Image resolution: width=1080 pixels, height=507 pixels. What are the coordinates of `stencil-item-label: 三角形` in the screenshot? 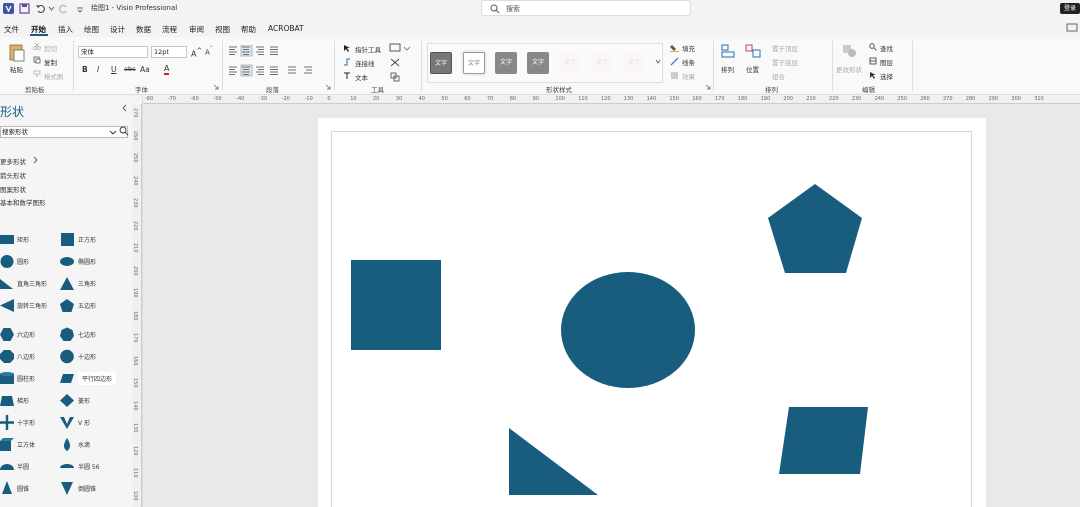 It's located at (87, 283).